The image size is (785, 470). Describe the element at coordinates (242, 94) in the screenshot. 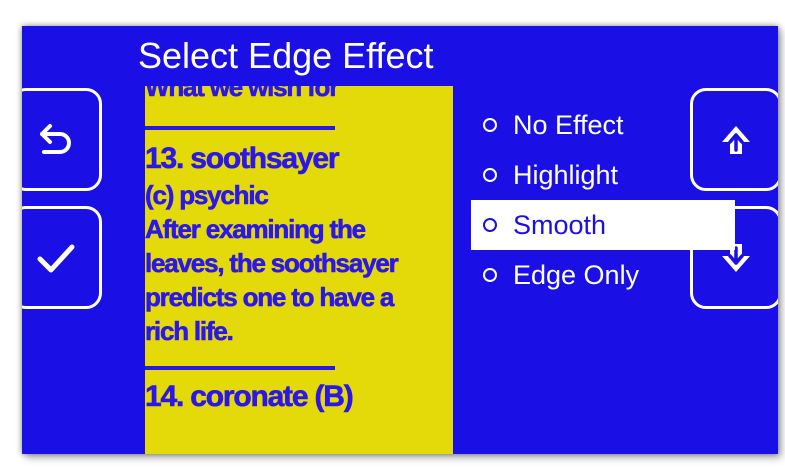

I see `preview-top-line: What we wish for` at that location.